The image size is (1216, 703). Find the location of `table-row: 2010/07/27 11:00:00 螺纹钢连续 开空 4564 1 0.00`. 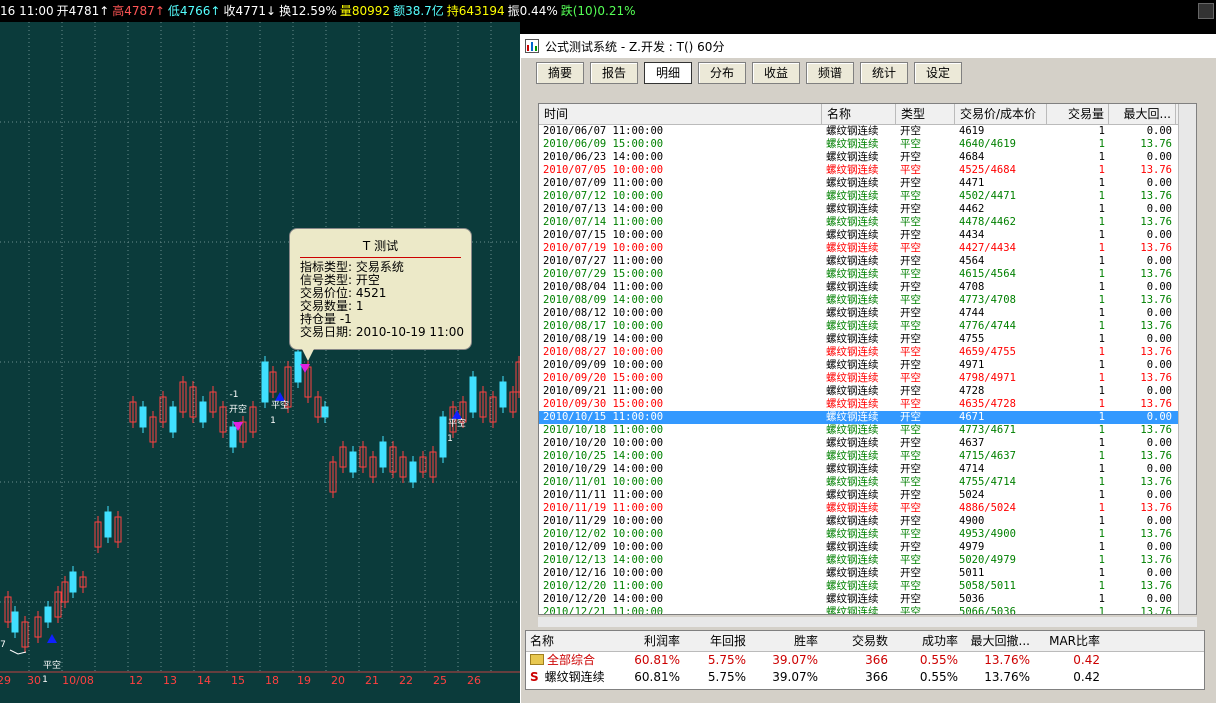

table-row: 2010/07/27 11:00:00 螺纹钢连续 开空 4564 1 0.00 is located at coordinates (867, 261).